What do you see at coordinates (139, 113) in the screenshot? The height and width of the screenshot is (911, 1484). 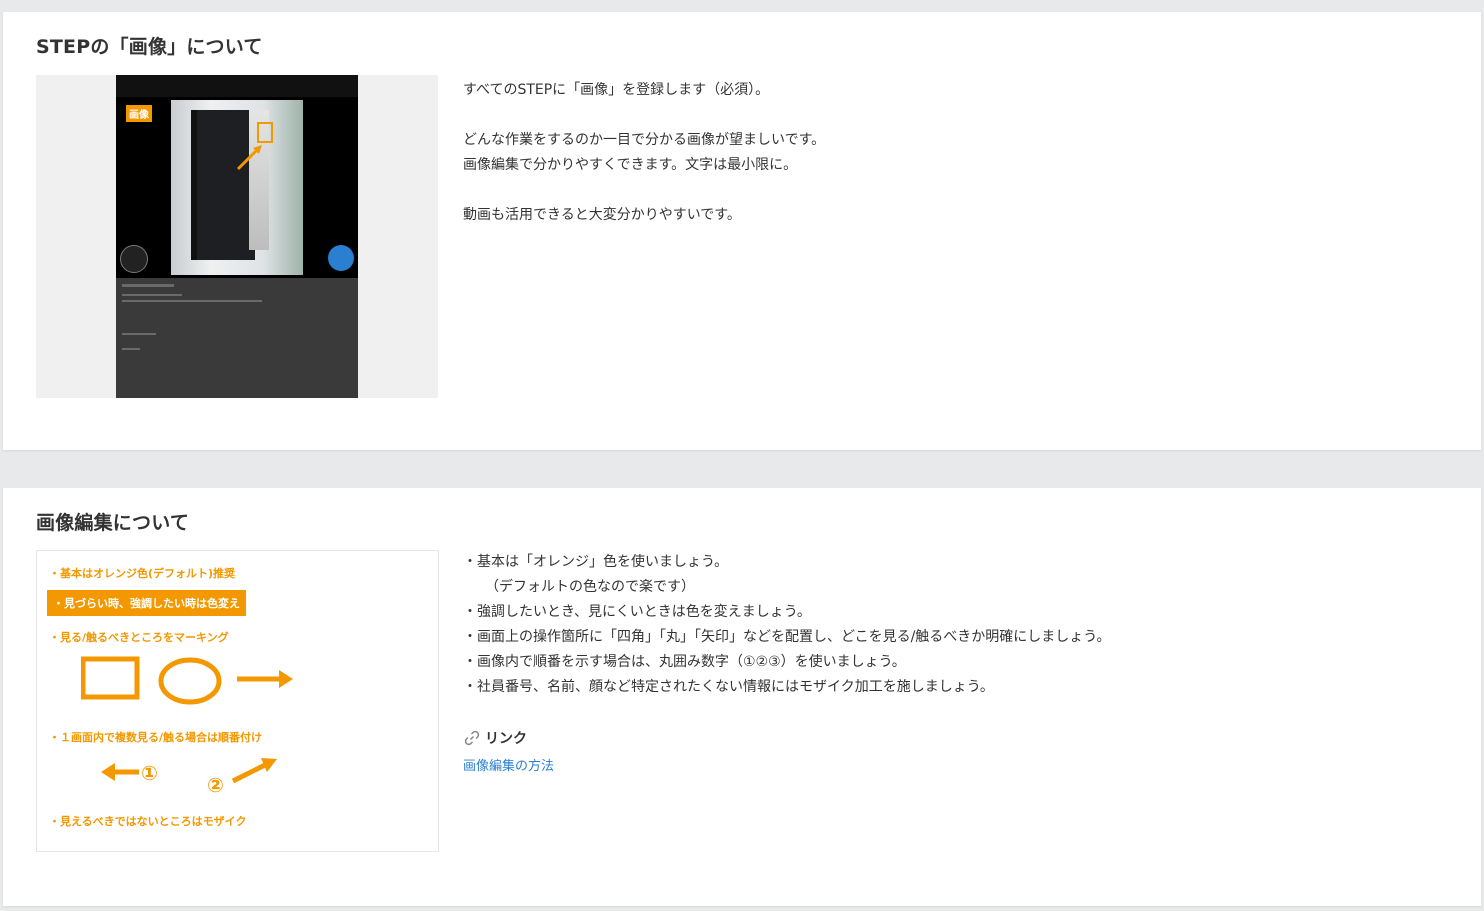 I see `image-label-badge: 画像` at bounding box center [139, 113].